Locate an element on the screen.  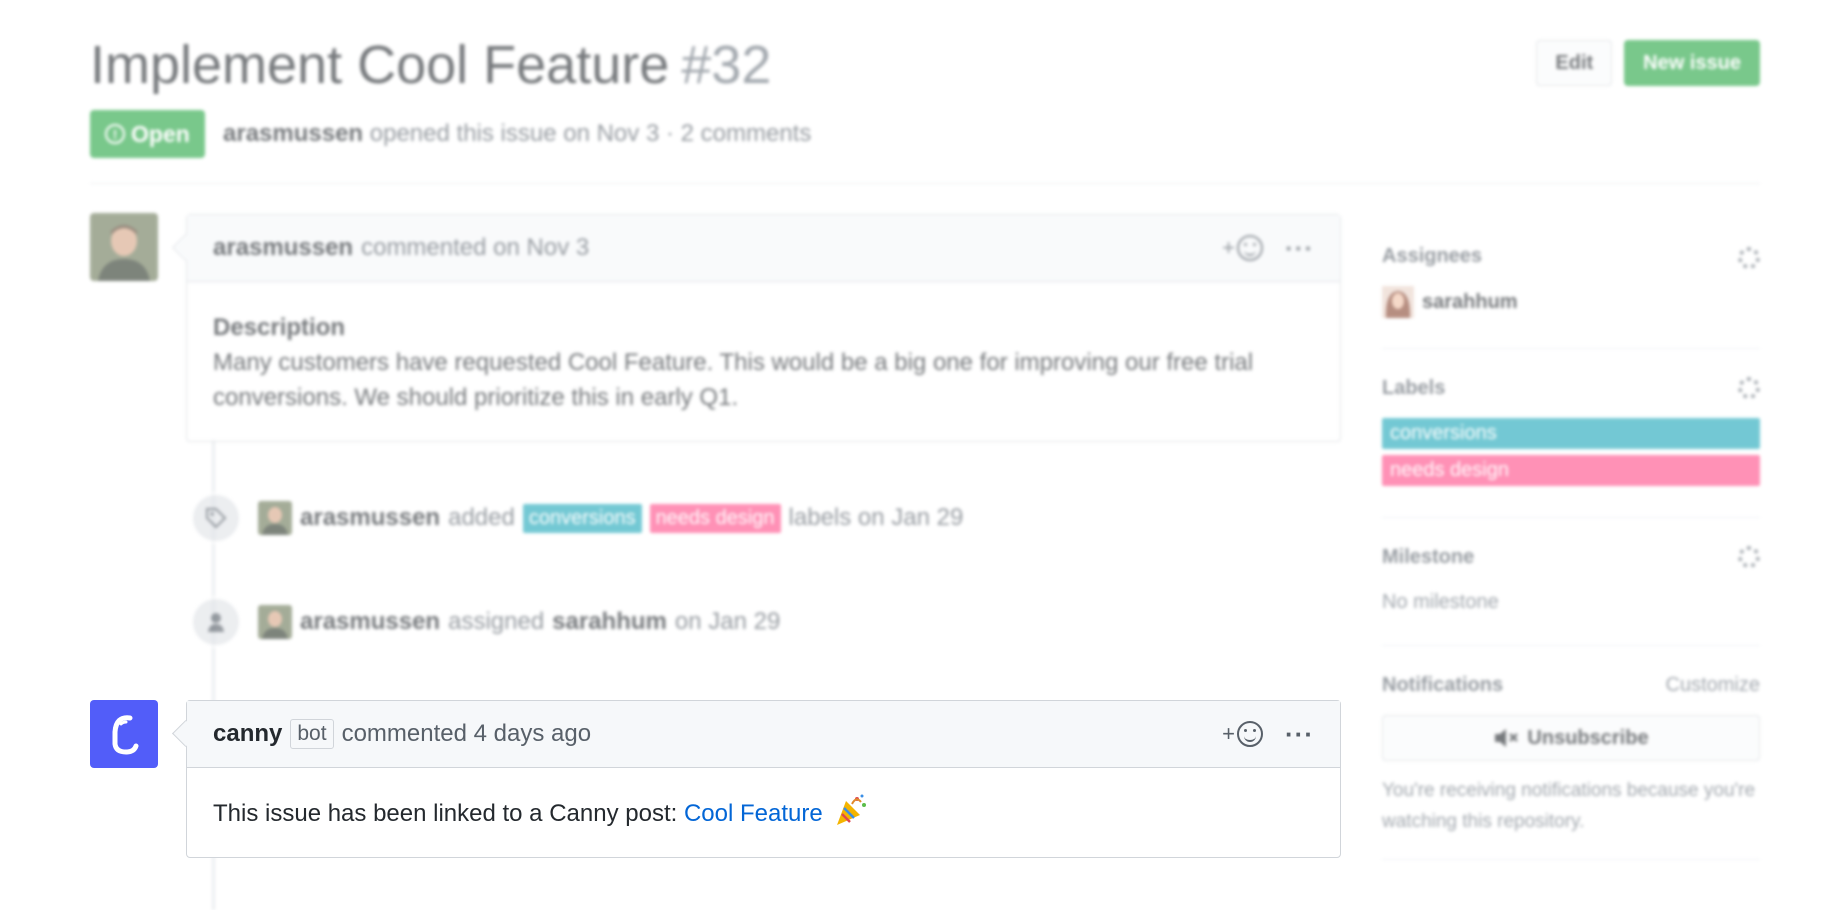
issue-state-badge: ! Open is located at coordinates (147, 134).